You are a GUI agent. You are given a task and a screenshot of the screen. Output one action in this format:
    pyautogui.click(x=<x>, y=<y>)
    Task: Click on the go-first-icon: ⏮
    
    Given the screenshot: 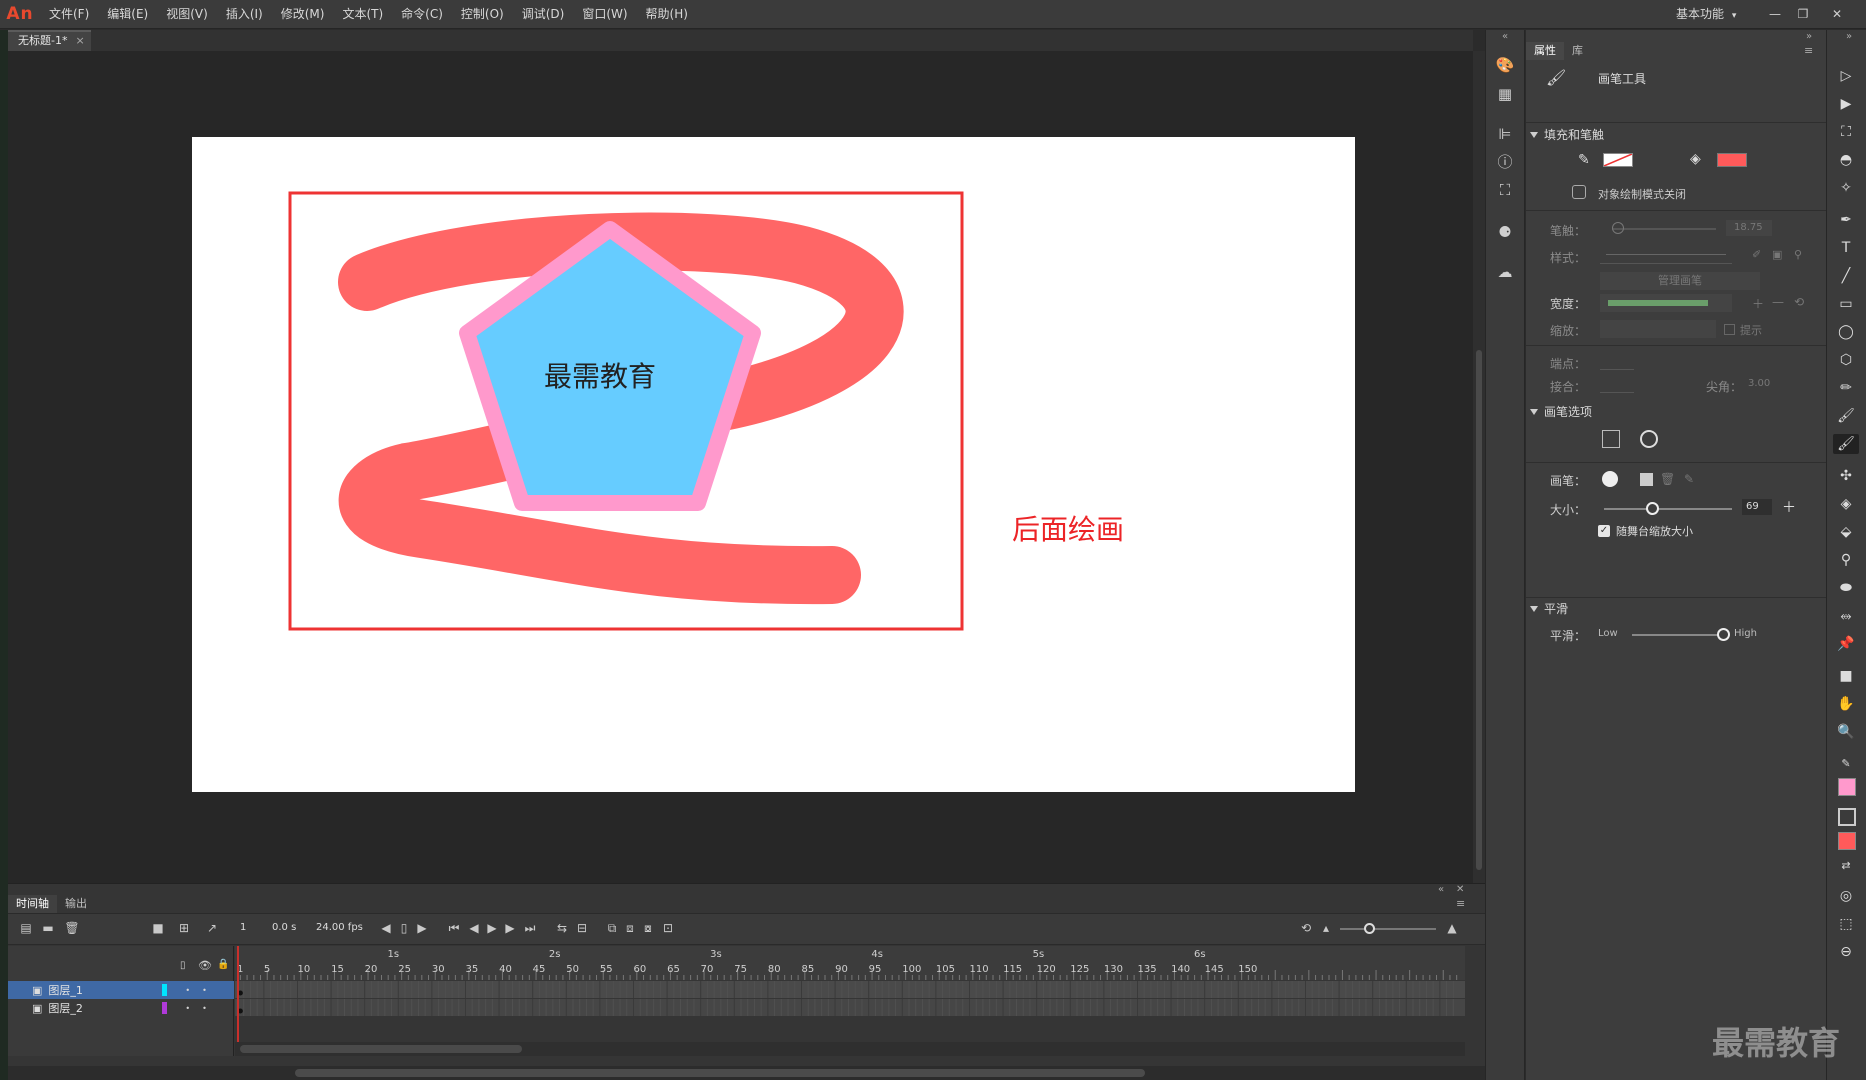 What is the action you would take?
    pyautogui.click(x=454, y=928)
    